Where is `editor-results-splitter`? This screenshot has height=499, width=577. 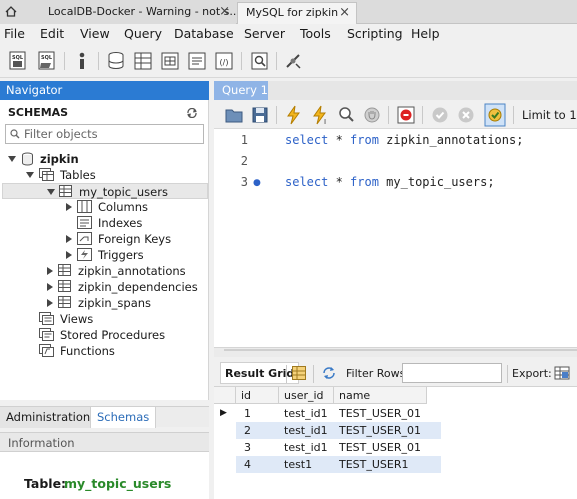 editor-results-splitter is located at coordinates (395, 352).